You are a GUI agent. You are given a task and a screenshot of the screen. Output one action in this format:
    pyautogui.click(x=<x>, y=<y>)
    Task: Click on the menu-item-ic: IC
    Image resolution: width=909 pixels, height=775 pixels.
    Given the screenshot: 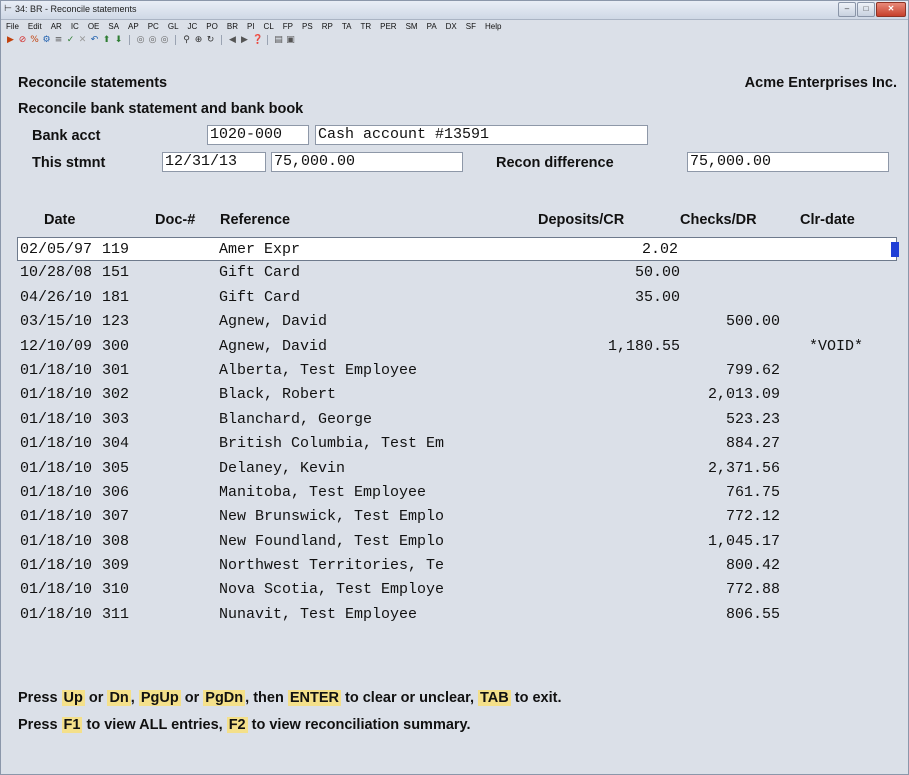 What is the action you would take?
    pyautogui.click(x=75, y=26)
    